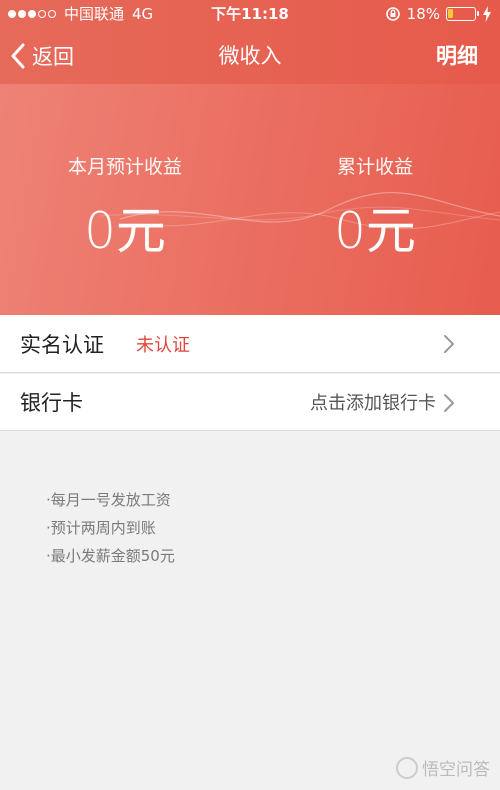 The width and height of the screenshot is (500, 790). I want to click on note-item: ·最小发薪金额50元, so click(110, 556).